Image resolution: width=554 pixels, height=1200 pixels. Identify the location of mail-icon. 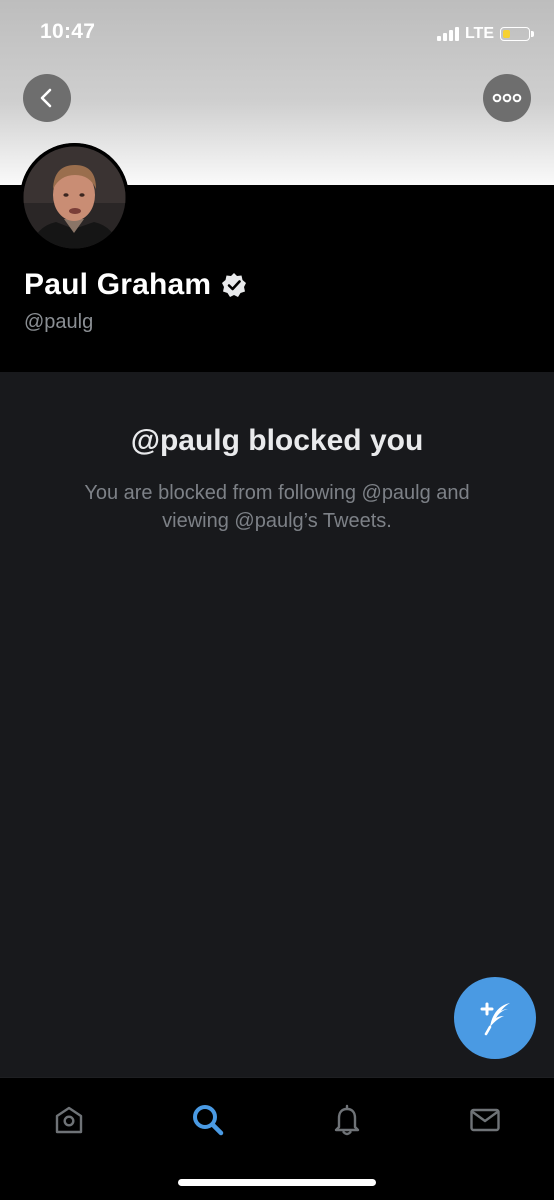
(485, 1120).